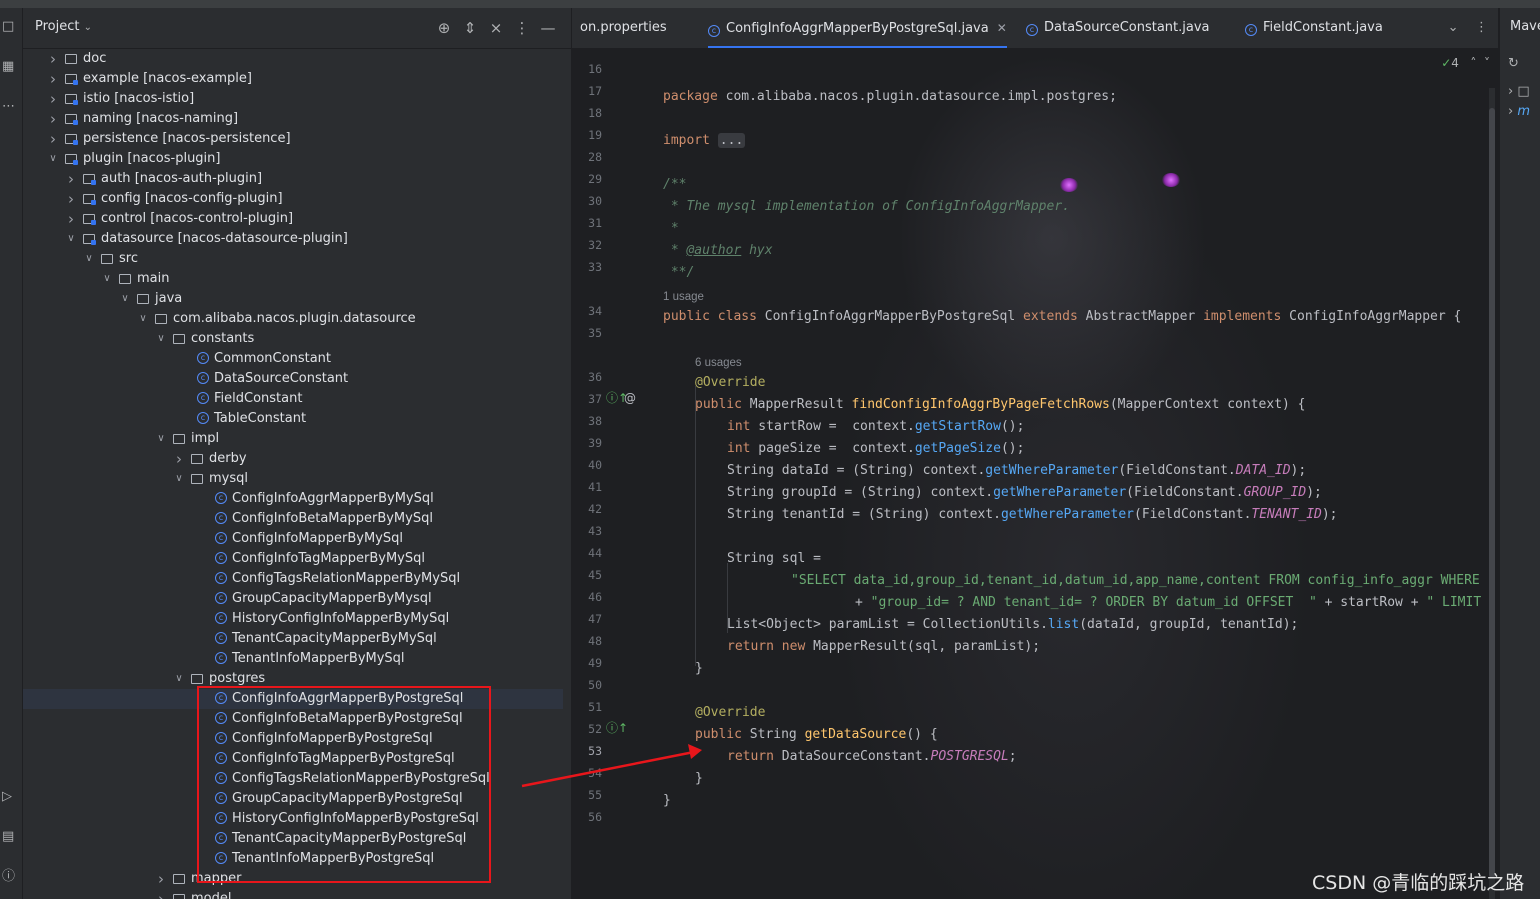  I want to click on arrow-line, so click(608, 769).